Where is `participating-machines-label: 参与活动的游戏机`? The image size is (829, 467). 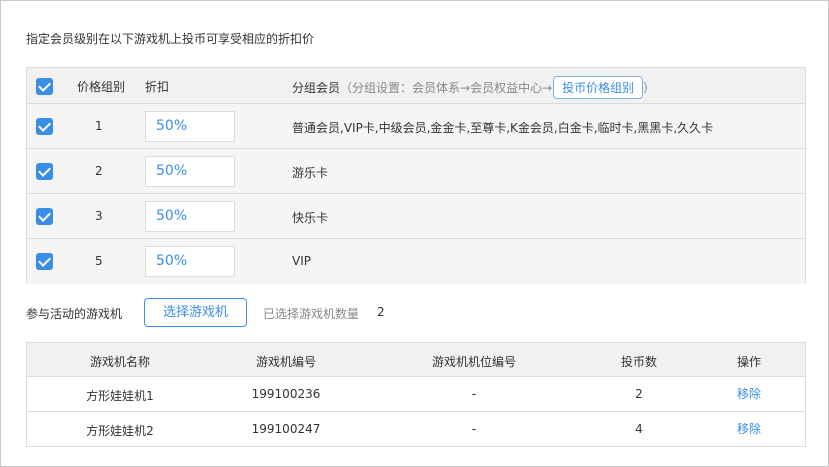
participating-machines-label: 参与活动的游戏机 is located at coordinates (74, 314).